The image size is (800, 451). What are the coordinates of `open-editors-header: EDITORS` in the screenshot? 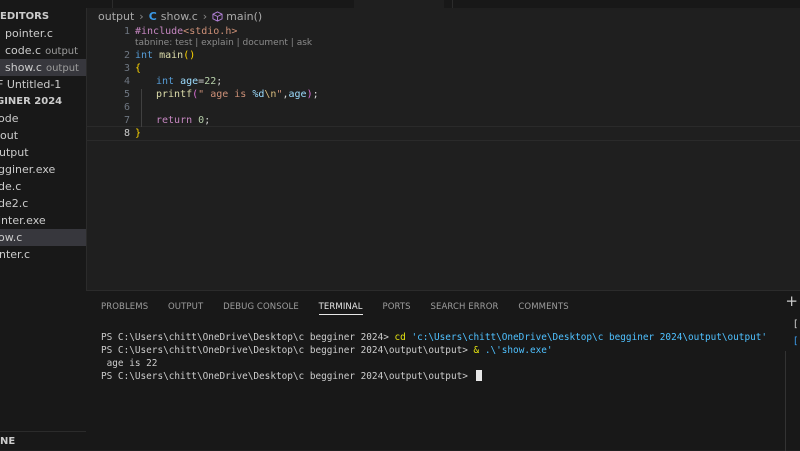 It's located at (43, 16).